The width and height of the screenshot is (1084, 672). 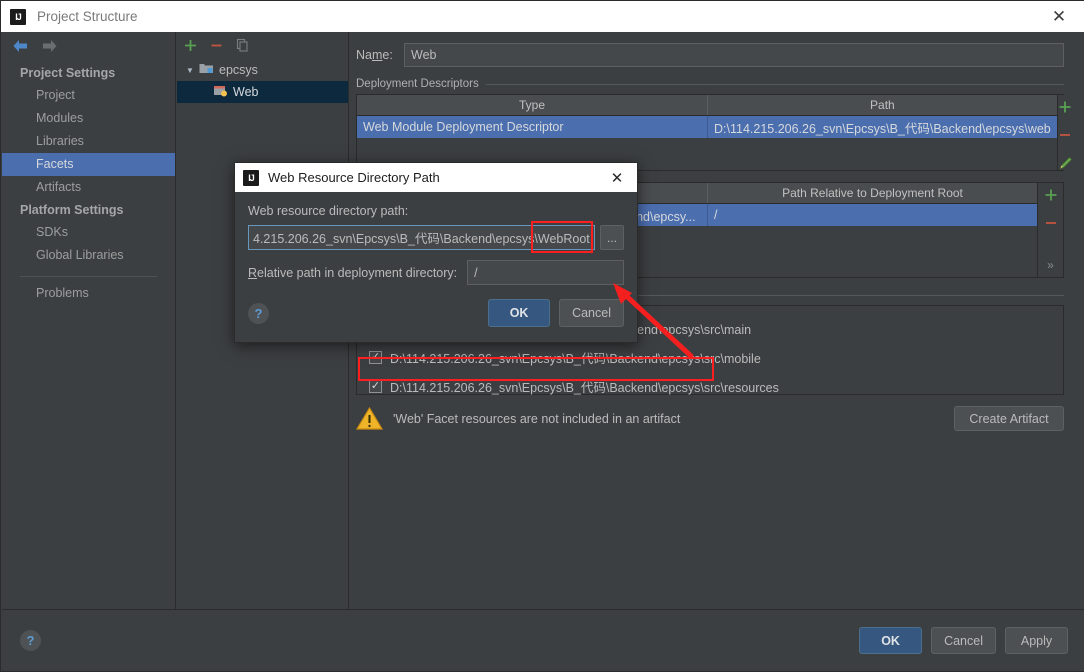 I want to click on add-web-resource-button, so click(x=1051, y=195).